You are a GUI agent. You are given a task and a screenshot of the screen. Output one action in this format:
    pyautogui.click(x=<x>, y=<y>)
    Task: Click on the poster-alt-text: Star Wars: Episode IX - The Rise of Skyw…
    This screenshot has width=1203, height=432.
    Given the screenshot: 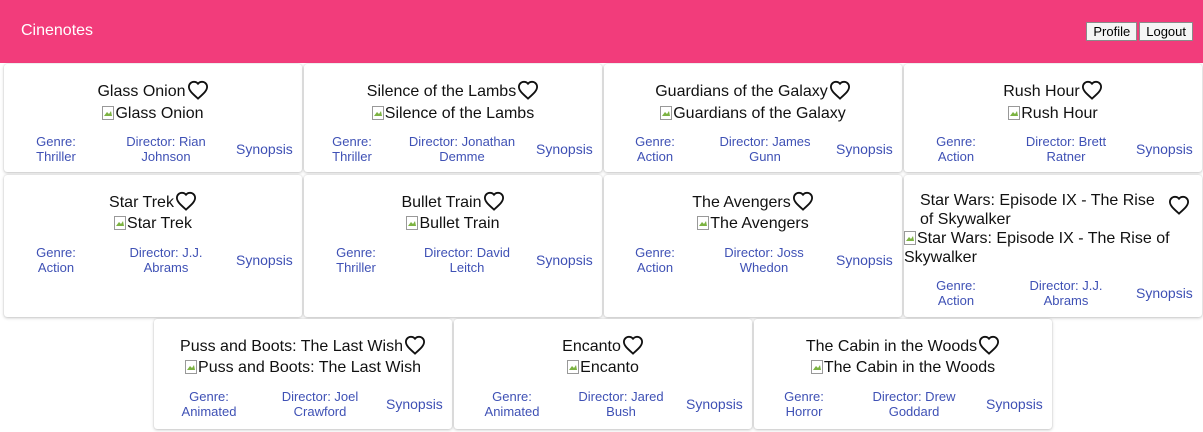 What is the action you would take?
    pyautogui.click(x=1037, y=248)
    